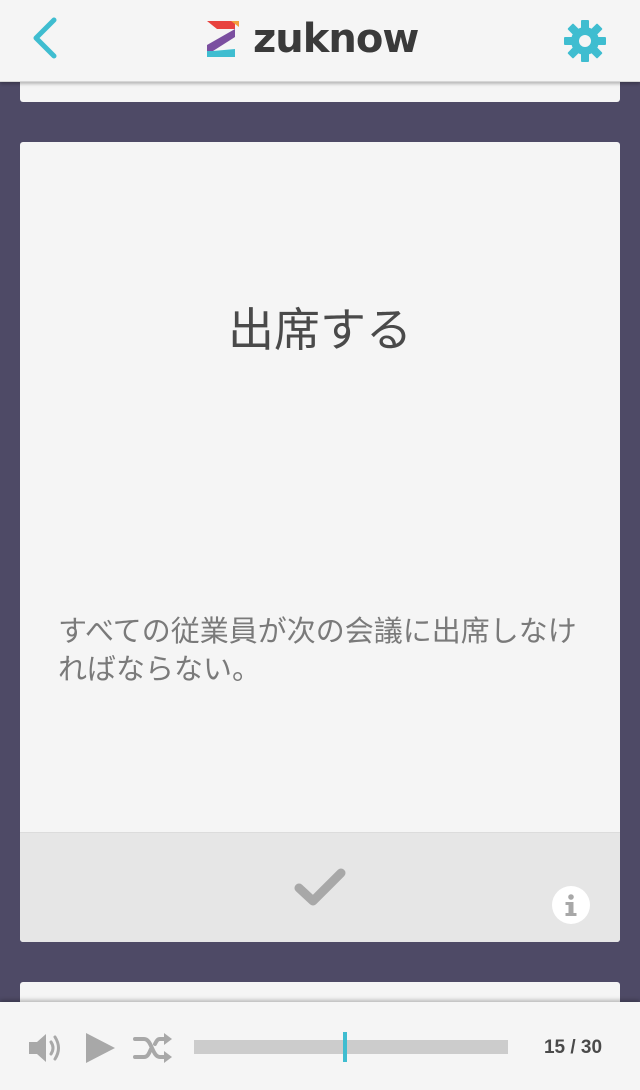  I want to click on play-icon, so click(100, 1048).